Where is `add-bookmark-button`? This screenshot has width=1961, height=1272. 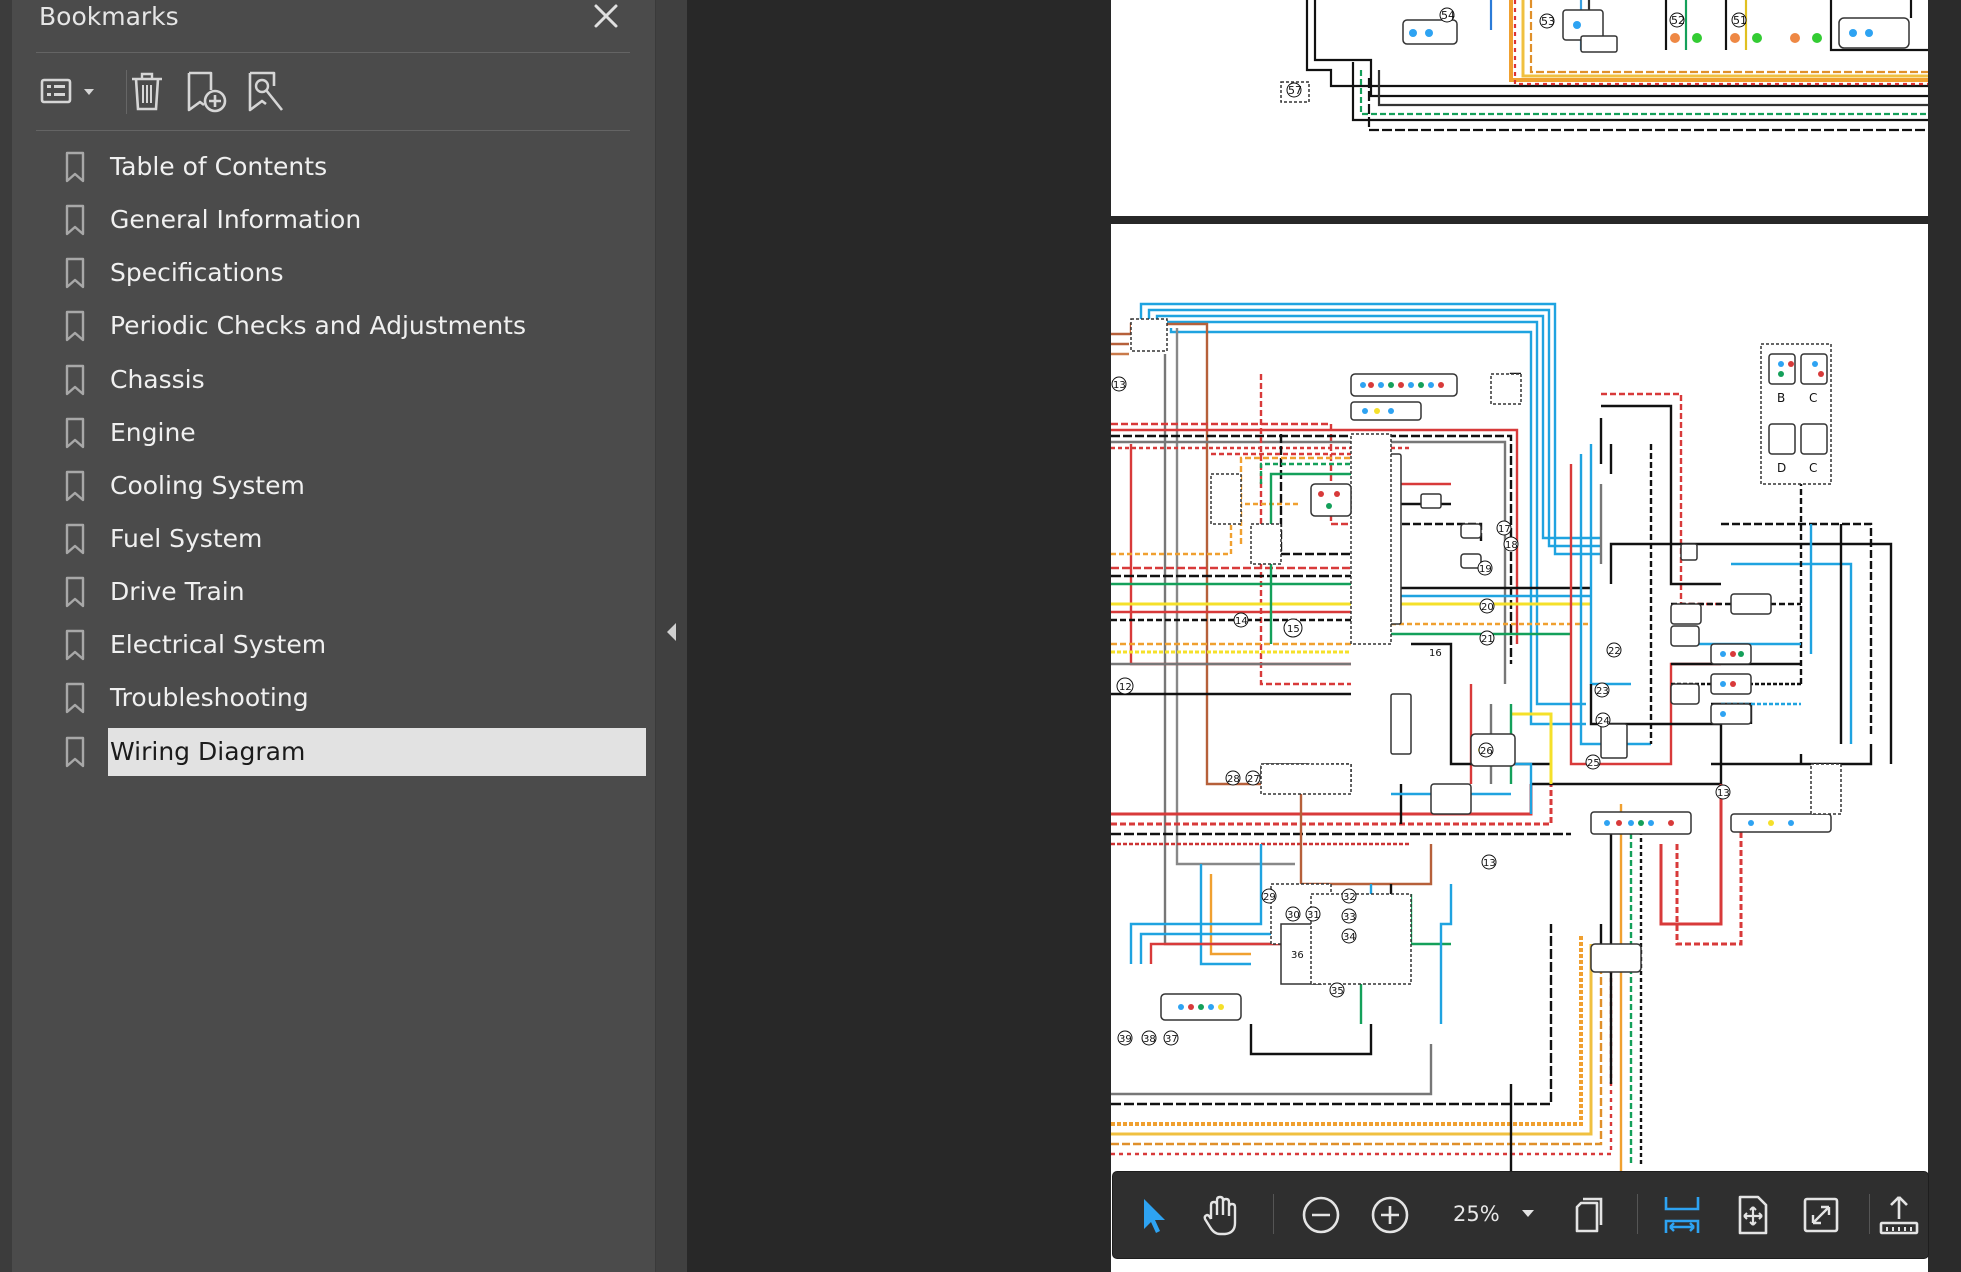 add-bookmark-button is located at coordinates (207, 92).